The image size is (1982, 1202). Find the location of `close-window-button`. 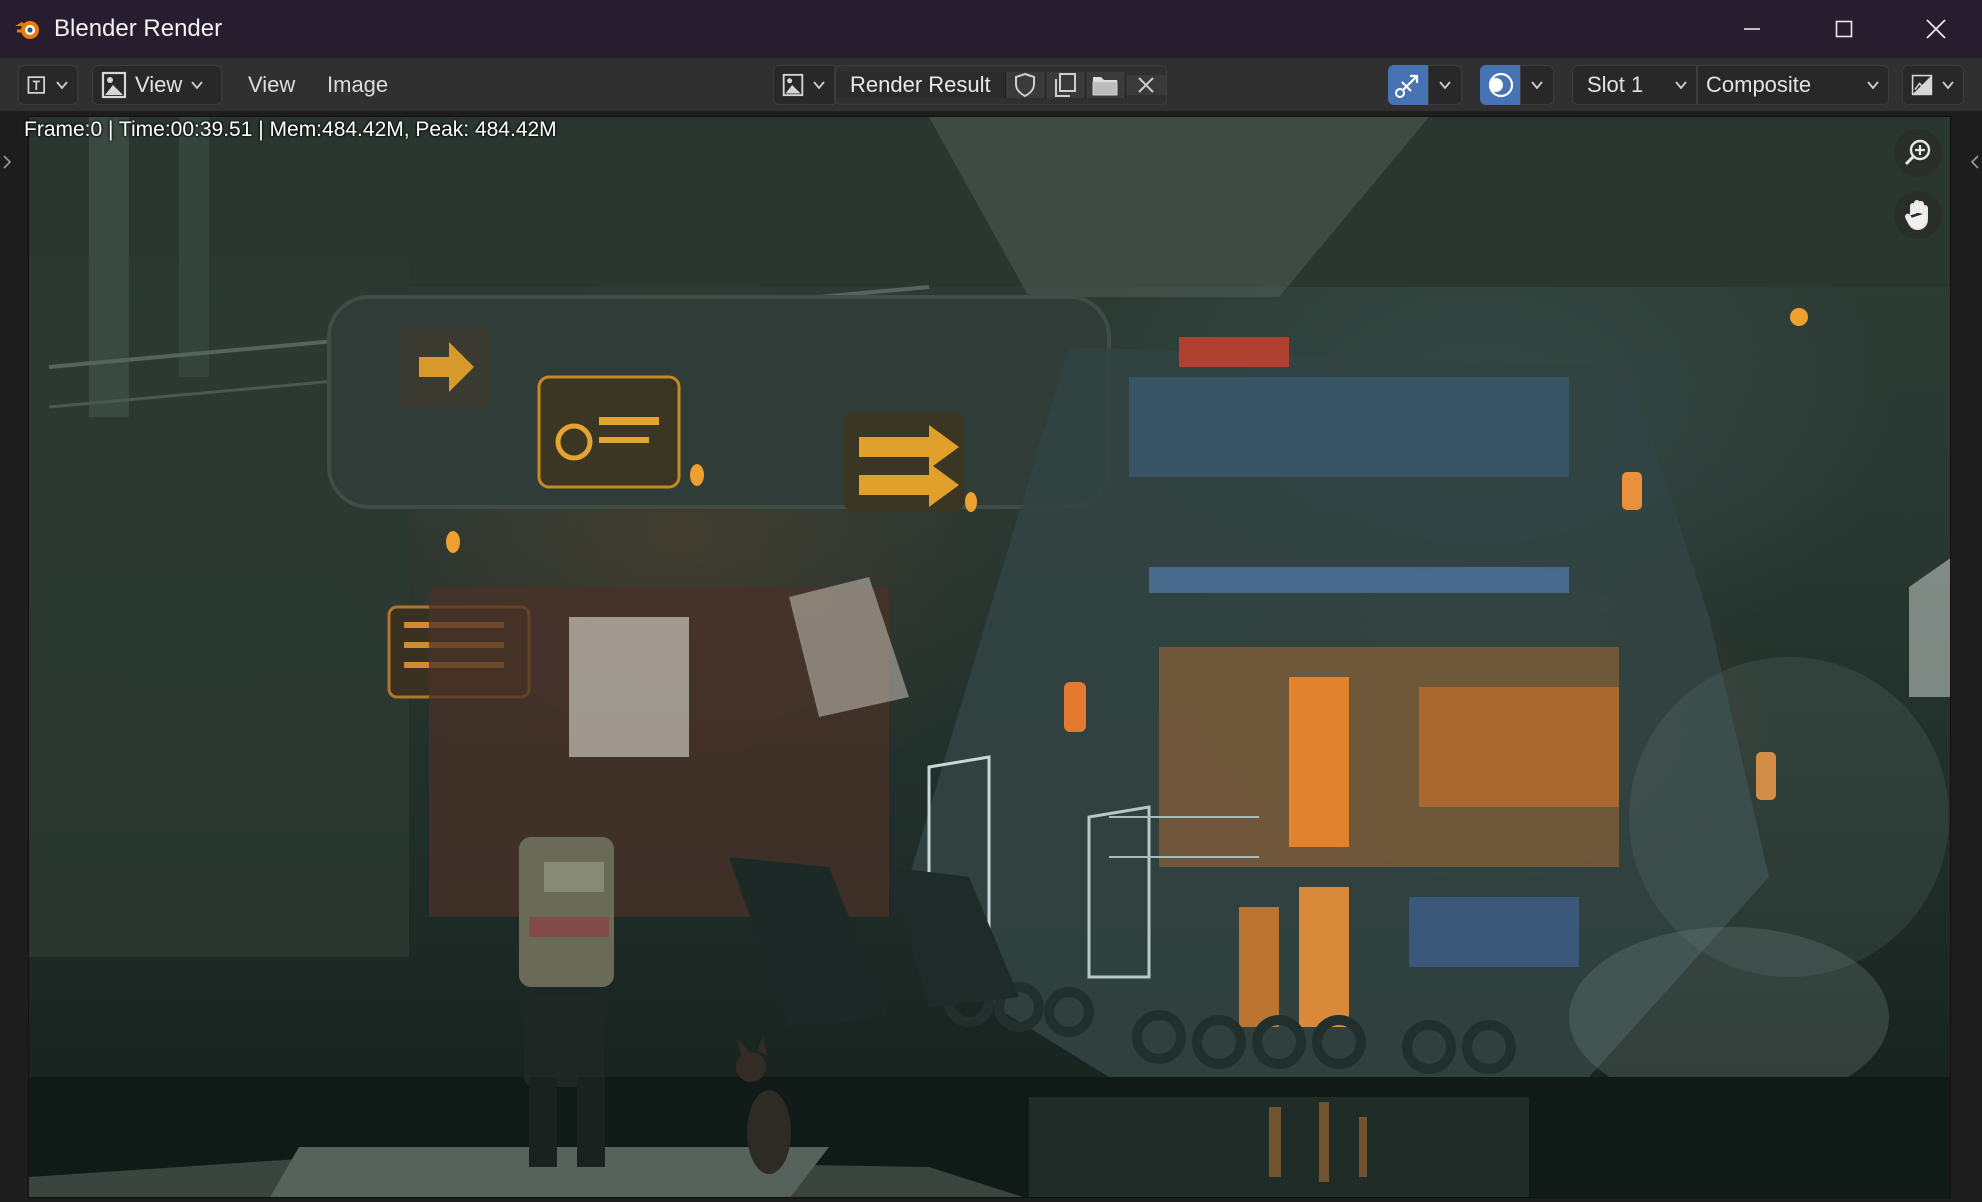

close-window-button is located at coordinates (1936, 29).